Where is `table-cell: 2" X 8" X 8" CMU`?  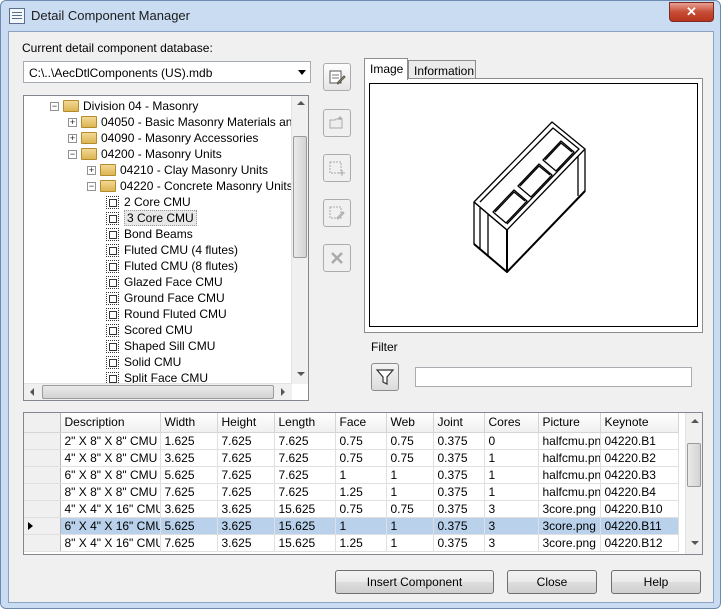
table-cell: 2" X 8" X 8" CMU is located at coordinates (110, 441).